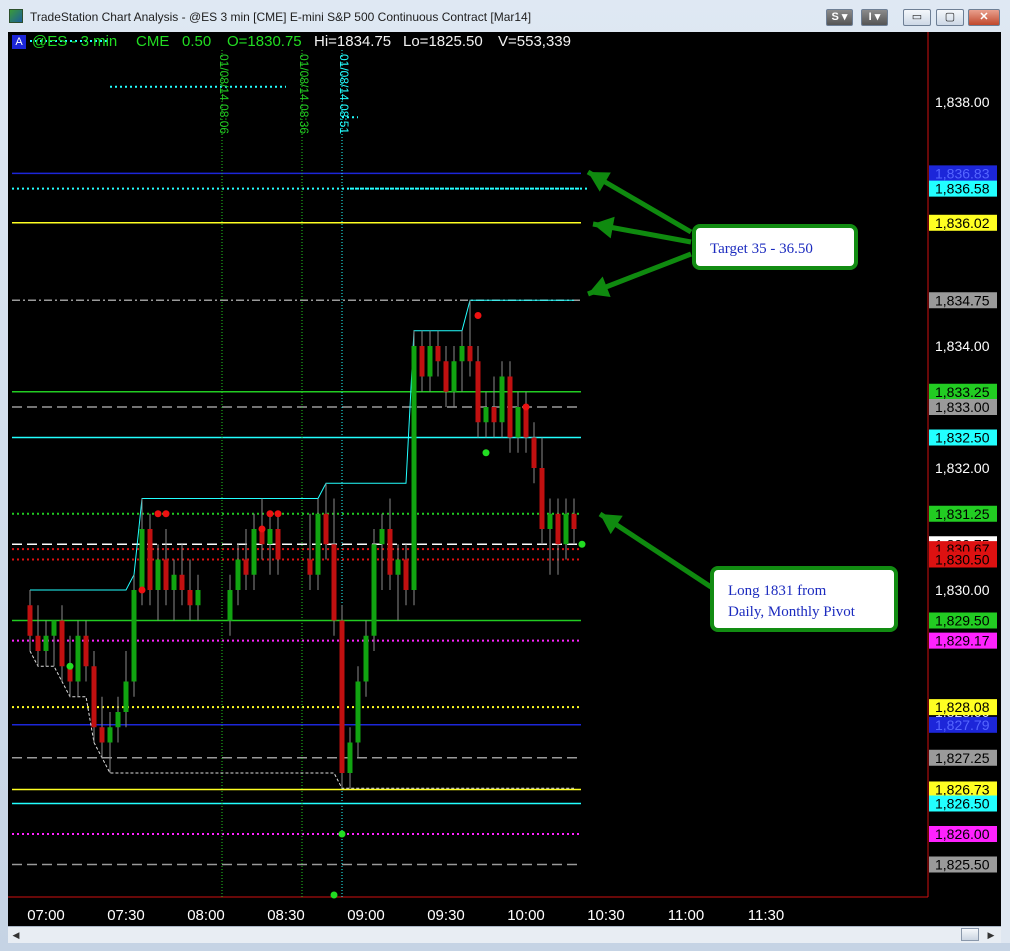  What do you see at coordinates (962, 407) in the screenshot?
I see `level-label-text-5: 1,833.00` at bounding box center [962, 407].